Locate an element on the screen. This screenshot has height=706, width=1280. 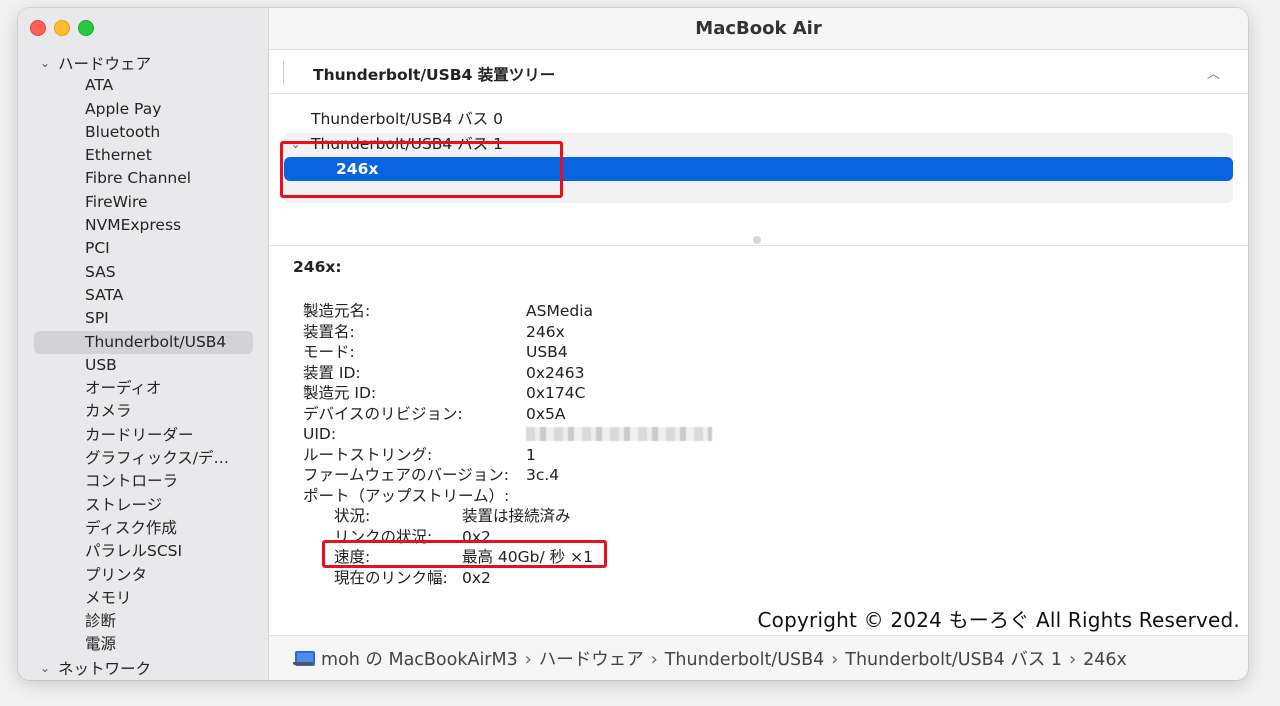
sidebar-item: NVMExpress is located at coordinates (143, 225).